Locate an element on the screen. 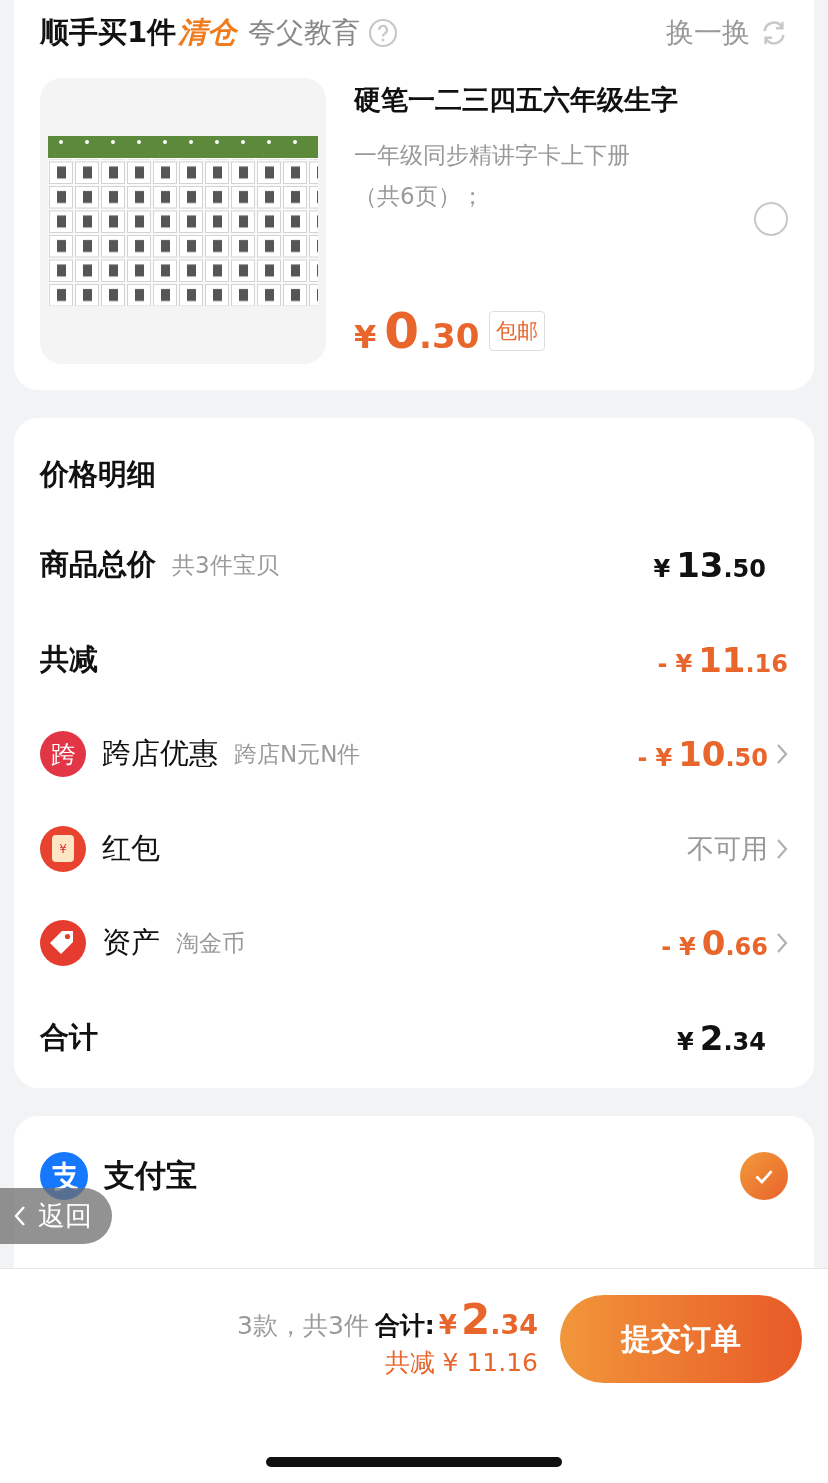 The width and height of the screenshot is (828, 1483). row-amount: ¥ 2.34 is located at coordinates (721, 1037).